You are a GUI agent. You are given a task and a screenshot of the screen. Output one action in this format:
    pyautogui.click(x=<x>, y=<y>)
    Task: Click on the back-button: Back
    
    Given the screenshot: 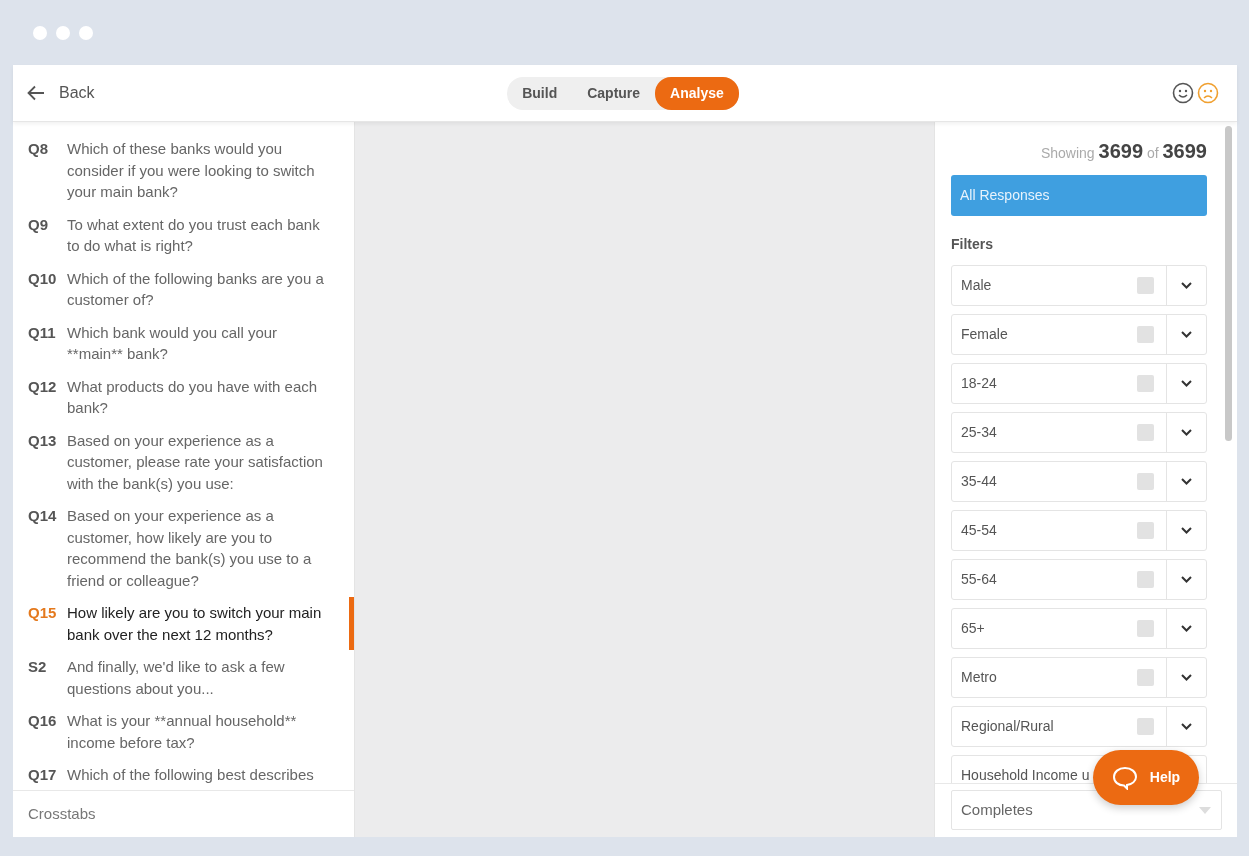 What is the action you would take?
    pyautogui.click(x=61, y=93)
    